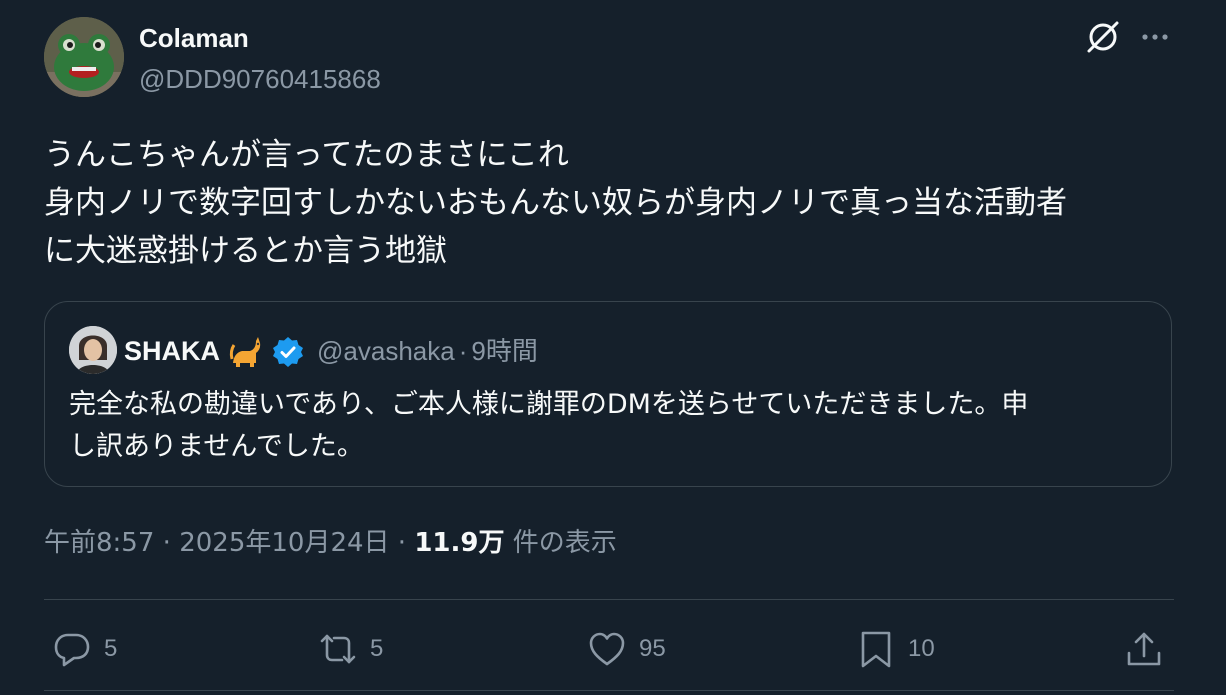  Describe the element at coordinates (626, 649) in the screenshot. I see `like-button: 95` at that location.